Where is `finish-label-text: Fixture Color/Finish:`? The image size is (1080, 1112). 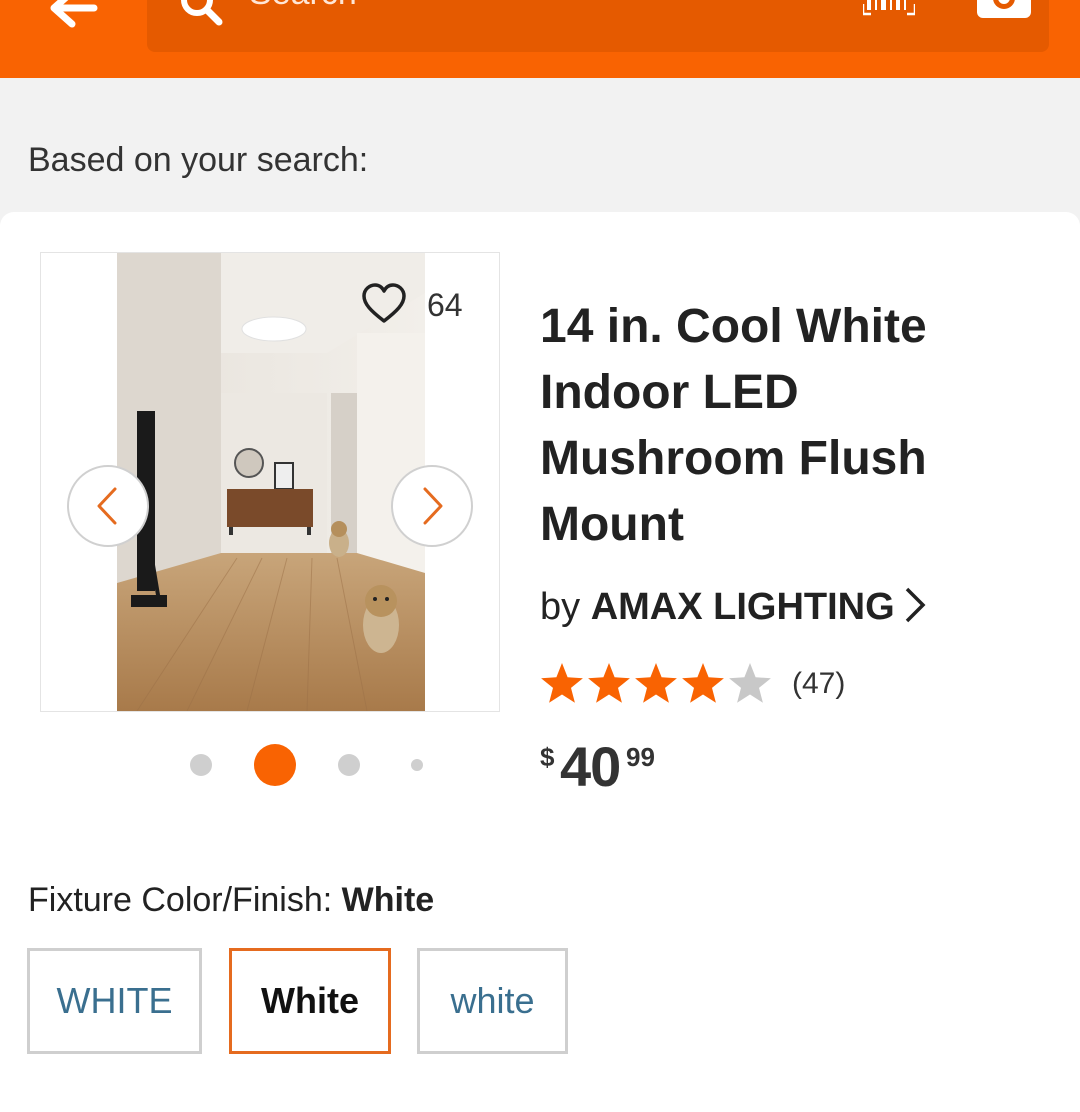
finish-label-text: Fixture Color/Finish: is located at coordinates (180, 900).